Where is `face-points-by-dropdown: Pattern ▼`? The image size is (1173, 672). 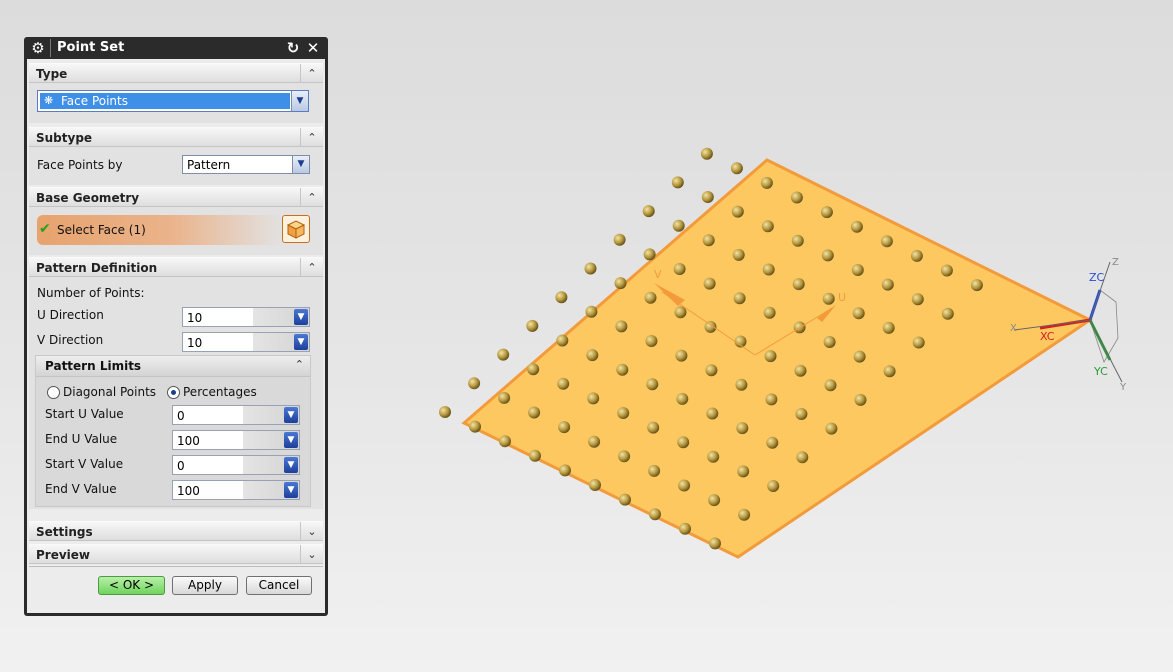
face-points-by-dropdown: Pattern ▼ is located at coordinates (246, 164).